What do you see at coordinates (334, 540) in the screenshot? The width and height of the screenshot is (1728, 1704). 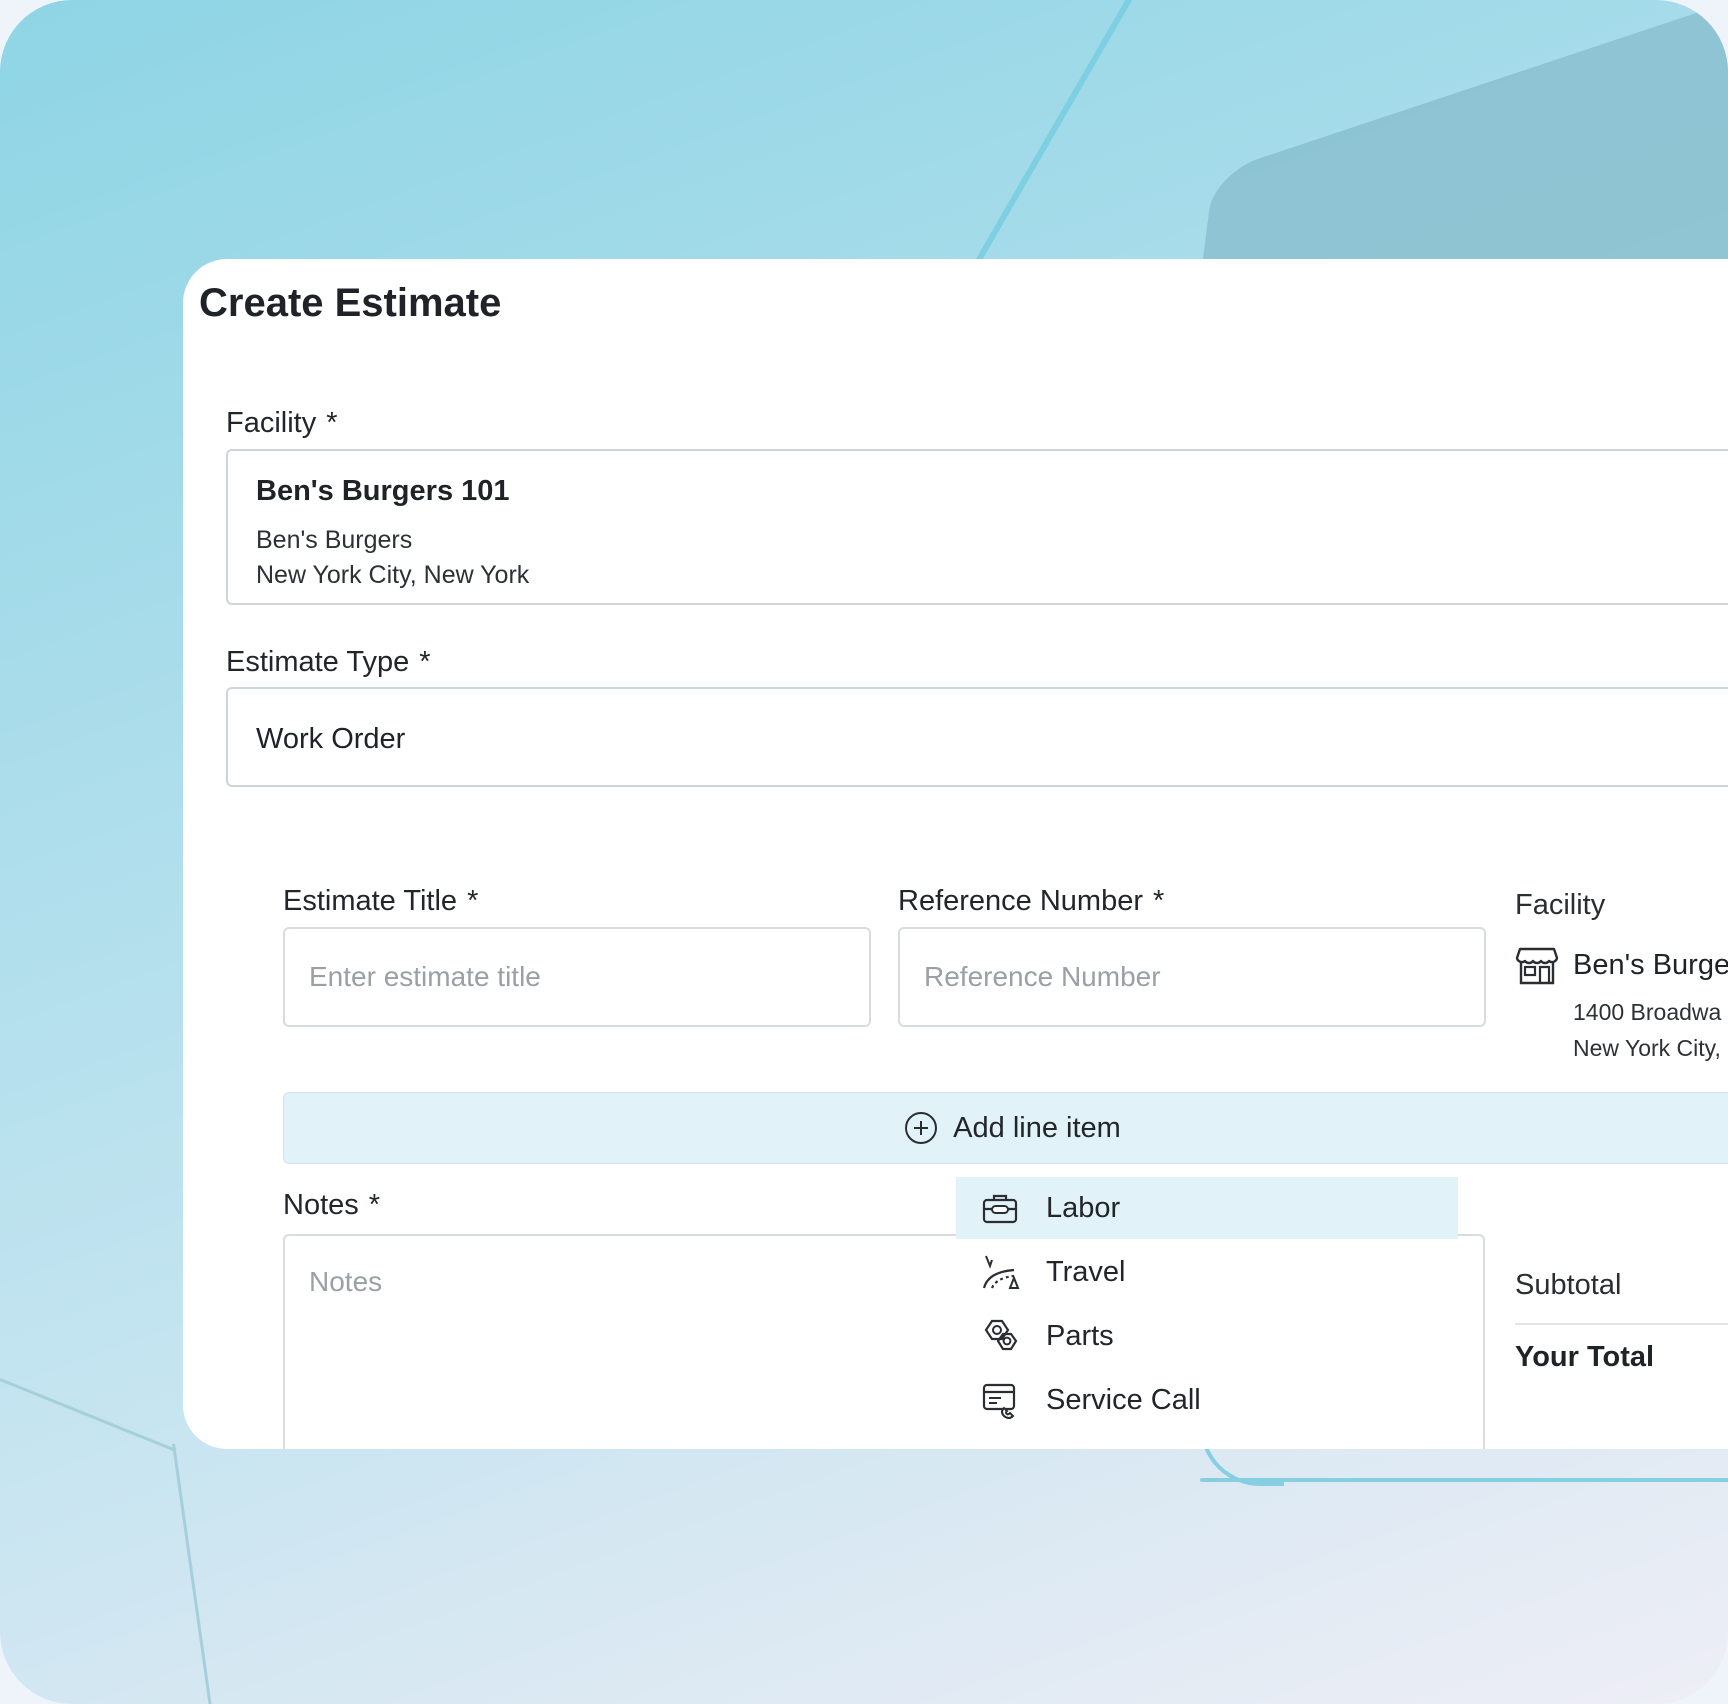 I see `facility-company: Ben's Burgers` at bounding box center [334, 540].